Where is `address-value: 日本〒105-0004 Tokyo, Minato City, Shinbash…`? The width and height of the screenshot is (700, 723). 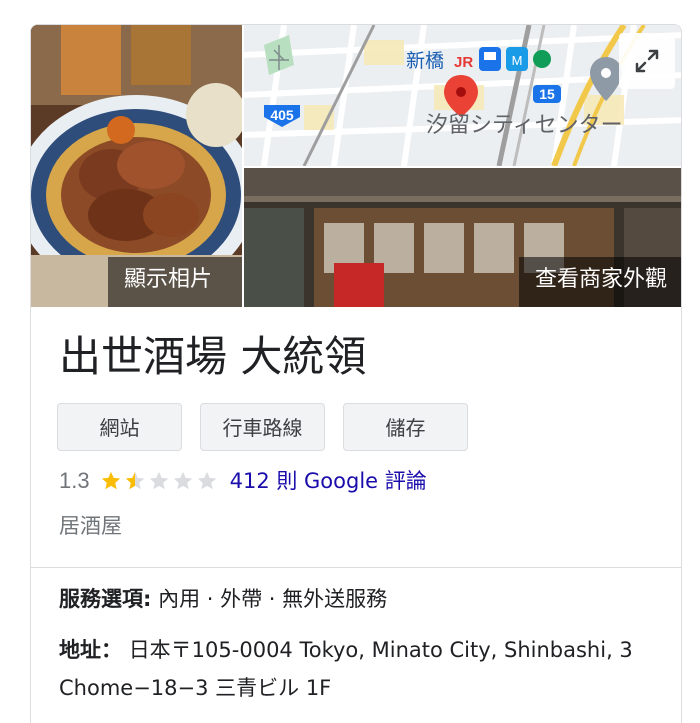
address-value: 日本〒105-0004 Tokyo, Minato City, Shinbash… is located at coordinates (346, 669).